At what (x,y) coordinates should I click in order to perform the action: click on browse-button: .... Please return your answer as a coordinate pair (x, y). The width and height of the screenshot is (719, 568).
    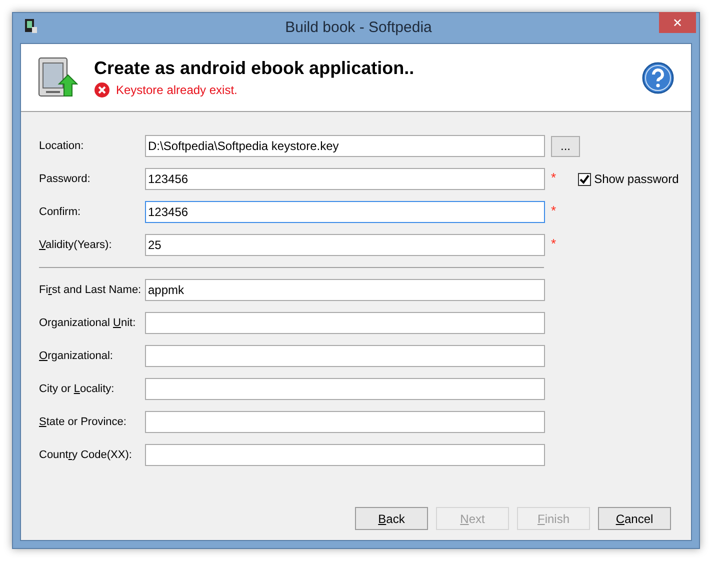
    Looking at the image, I should click on (565, 146).